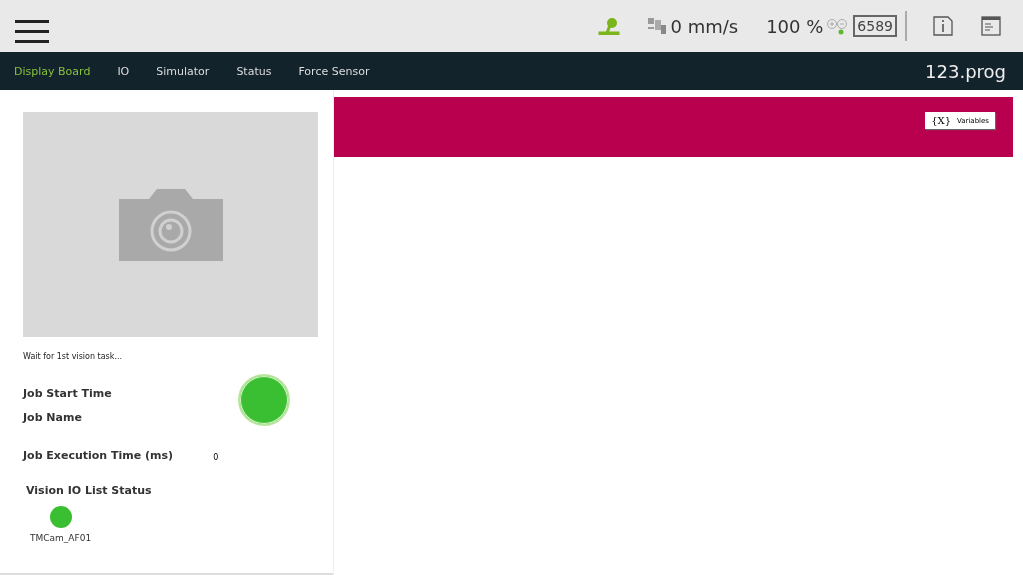 This screenshot has width=1023, height=575. I want to click on speed-percent: 100 %, so click(795, 26).